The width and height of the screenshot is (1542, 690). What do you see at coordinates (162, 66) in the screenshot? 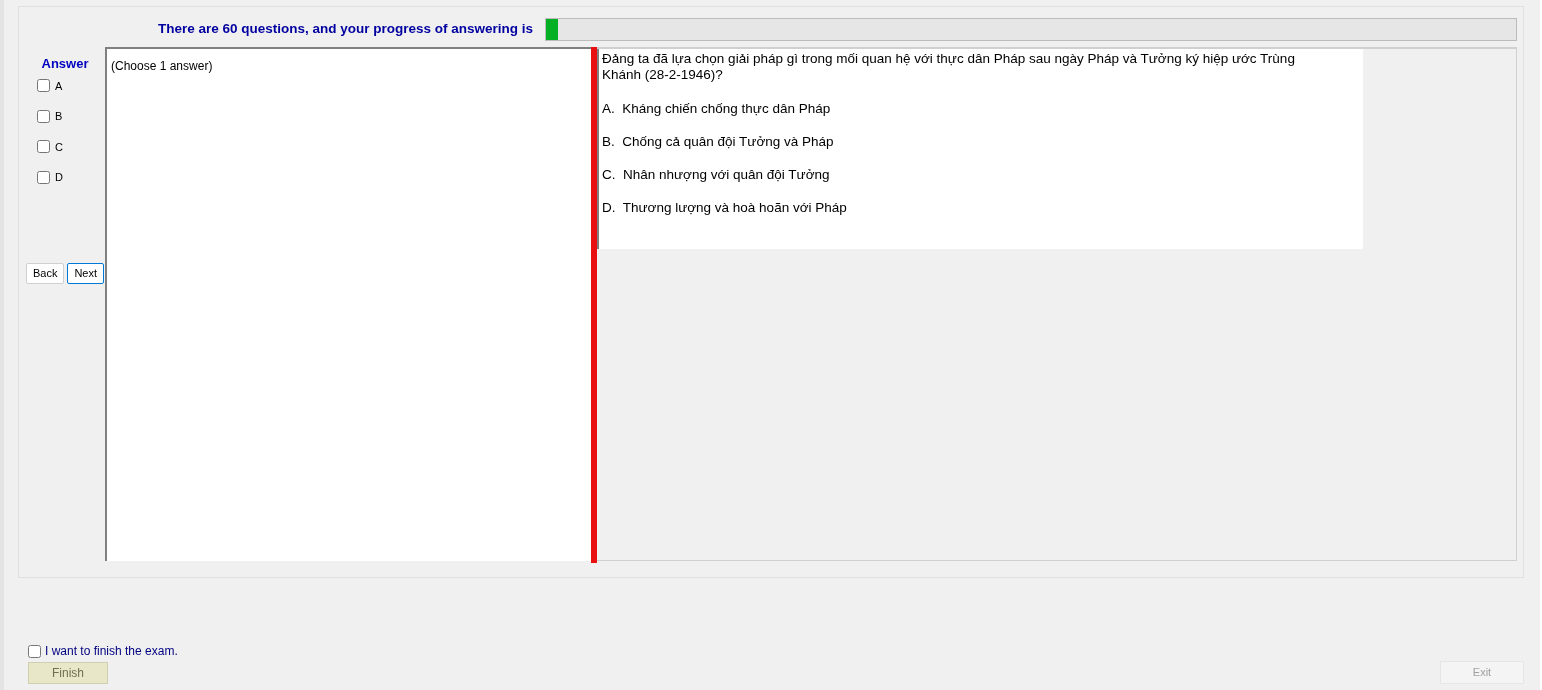
I see `instruction-text: (Choose 1 answer)` at bounding box center [162, 66].